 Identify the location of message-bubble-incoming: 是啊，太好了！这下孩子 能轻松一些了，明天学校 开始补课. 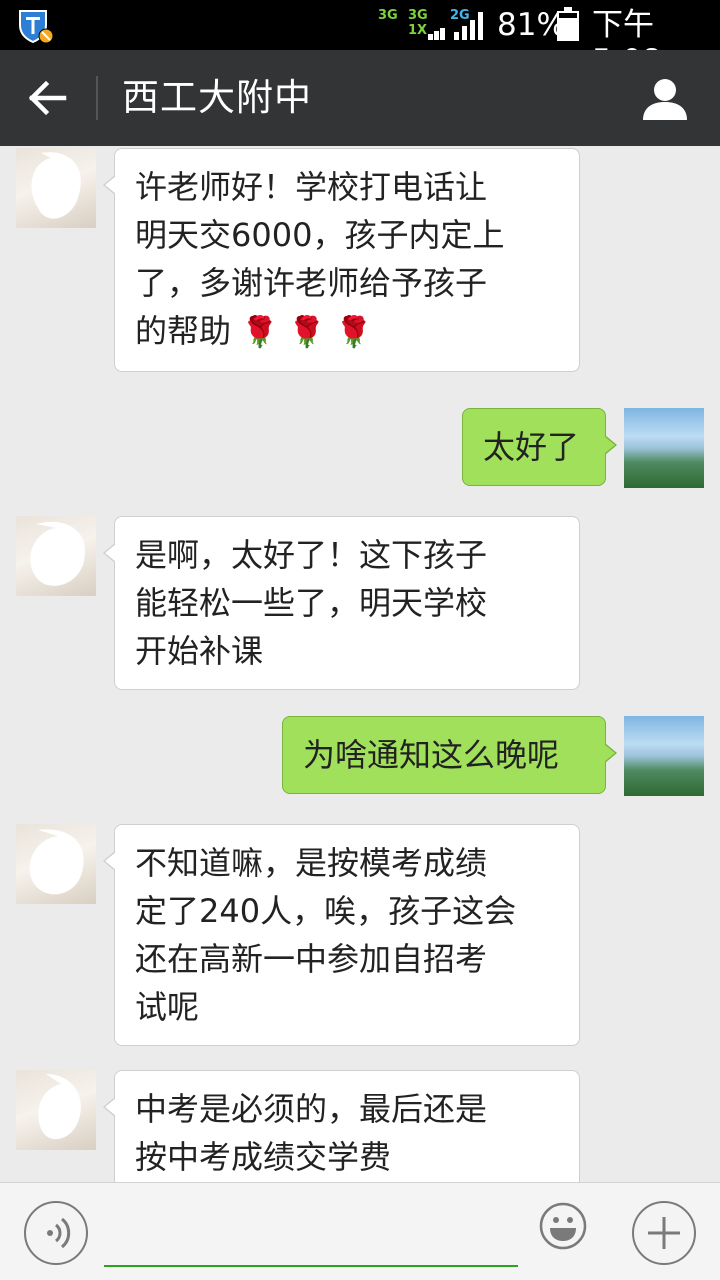
(341, 603).